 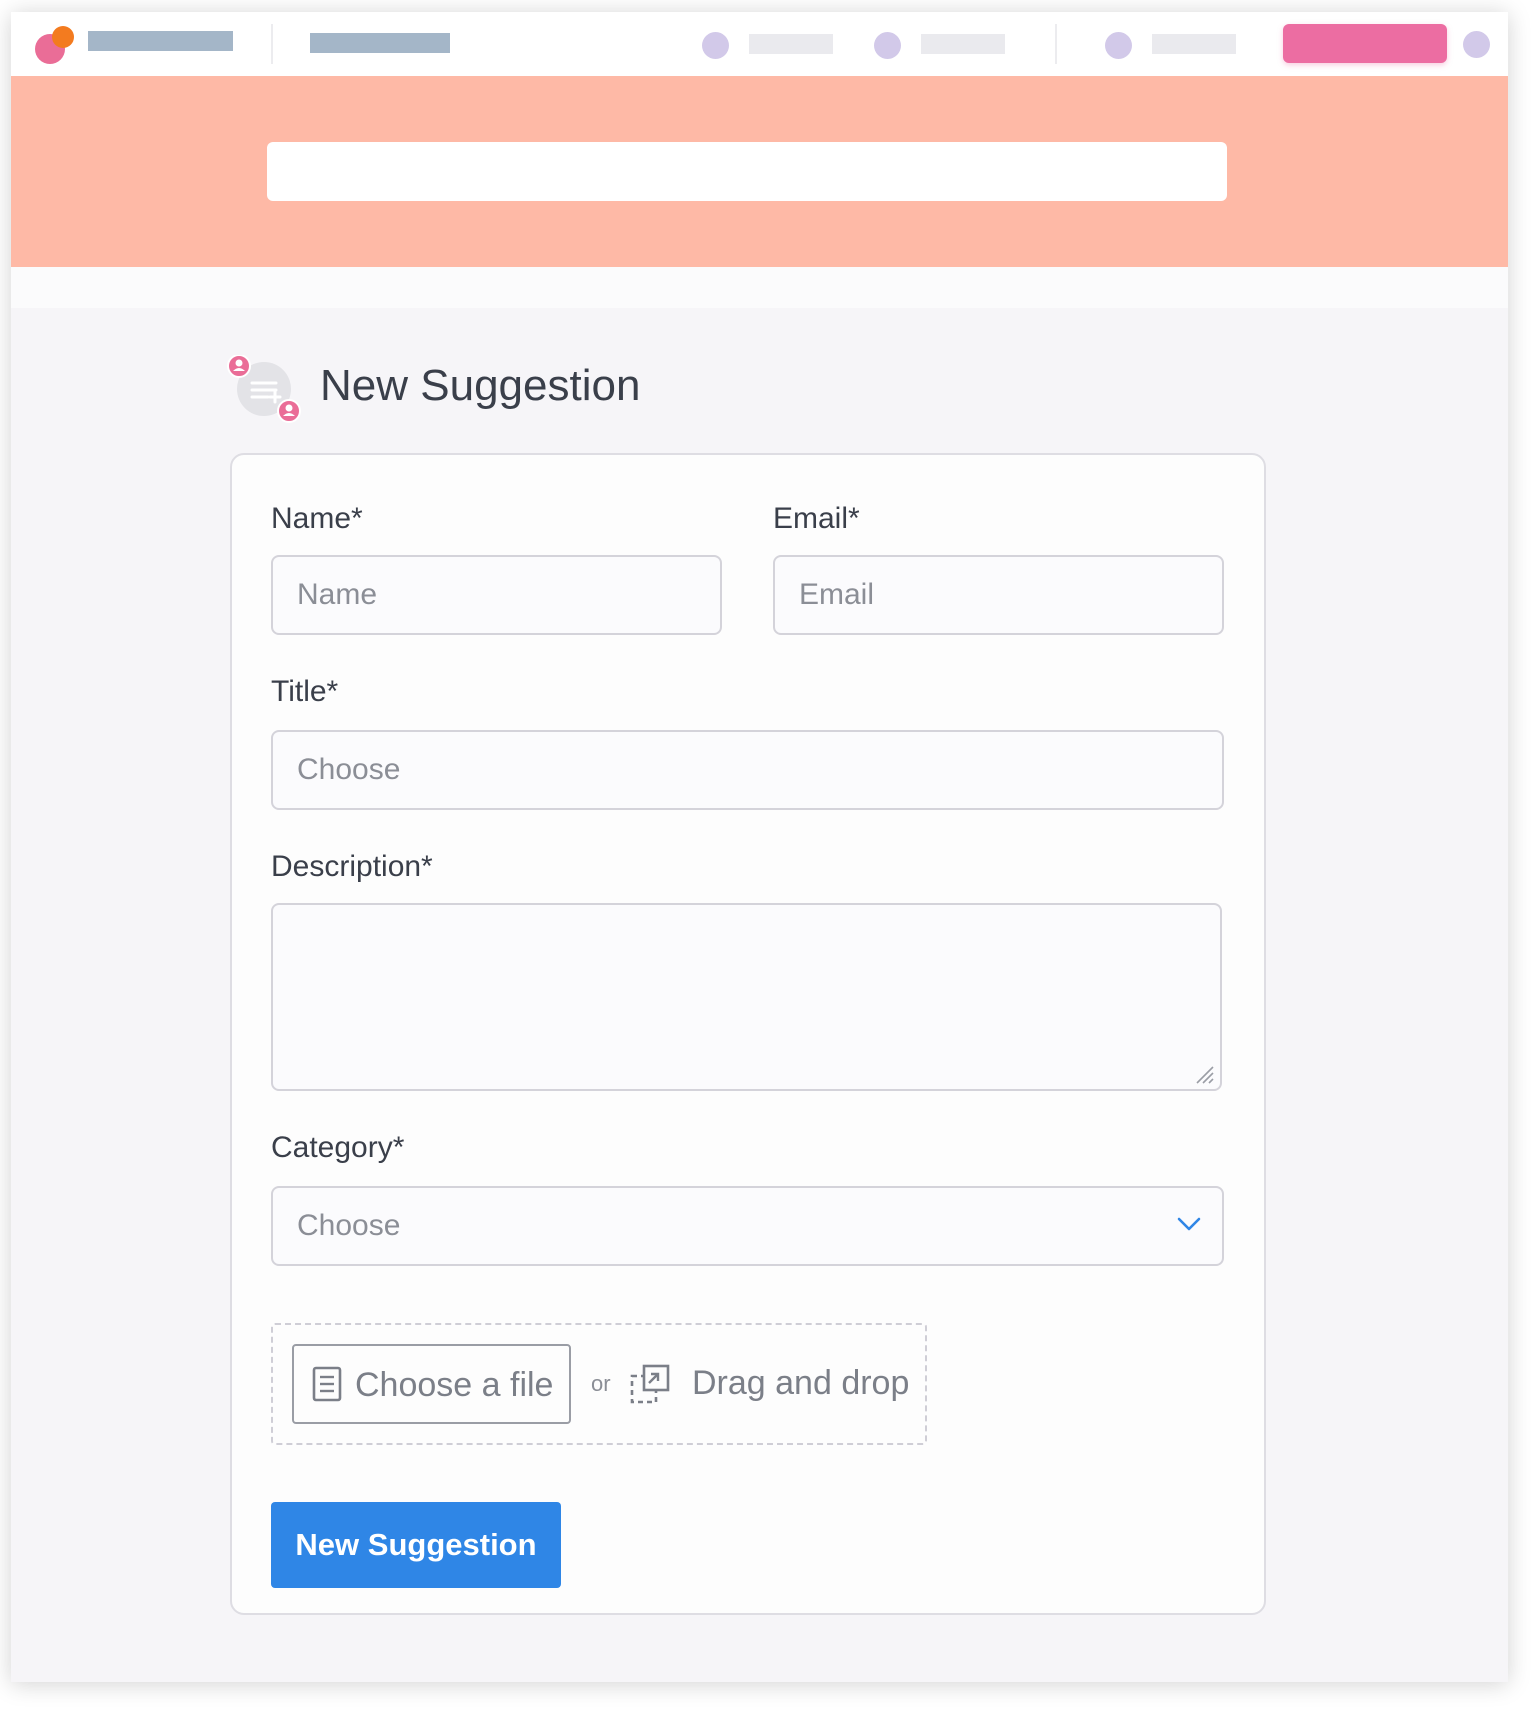 I want to click on category-select: Choose, so click(x=747, y=1226).